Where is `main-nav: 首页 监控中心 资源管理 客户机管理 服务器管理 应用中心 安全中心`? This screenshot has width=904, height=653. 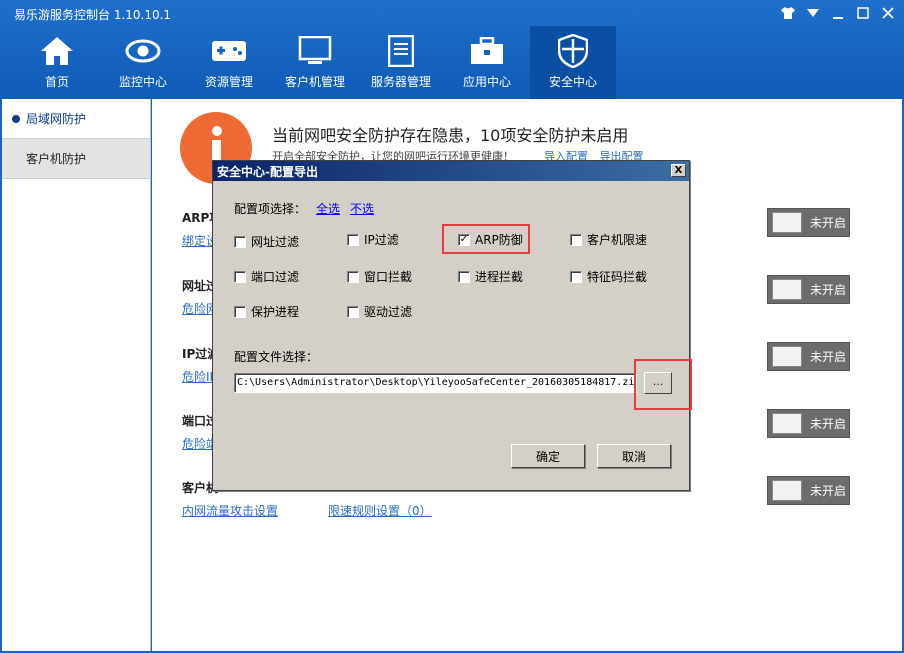 main-nav: 首页 监控中心 资源管理 客户机管理 服务器管理 应用中心 安全中心 is located at coordinates (315, 62).